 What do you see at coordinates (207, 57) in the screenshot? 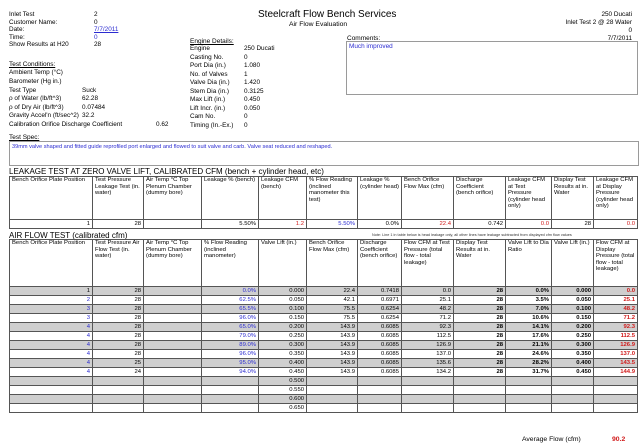
I see `label-casting: Casting No.` at bounding box center [207, 57].